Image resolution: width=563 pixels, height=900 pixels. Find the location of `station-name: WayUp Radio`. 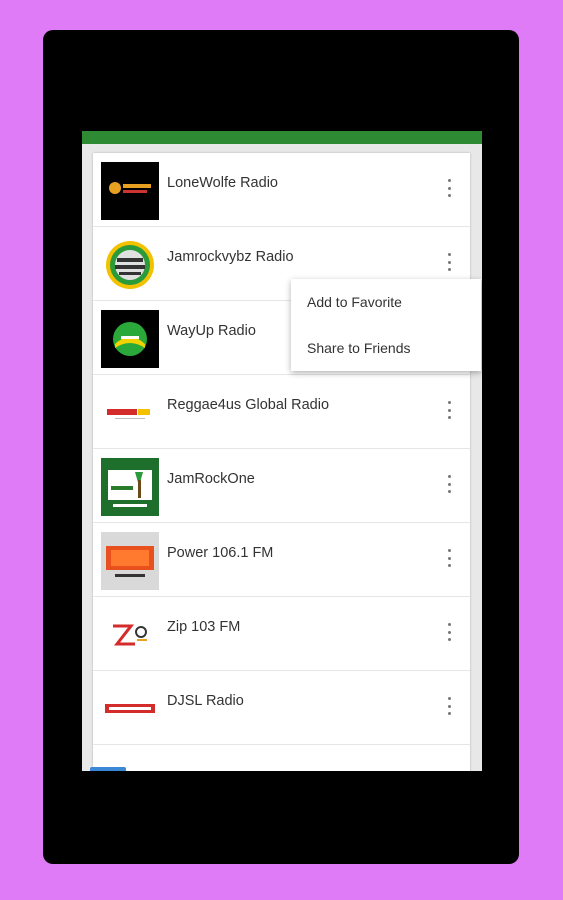

station-name: WayUp Radio is located at coordinates (211, 331).